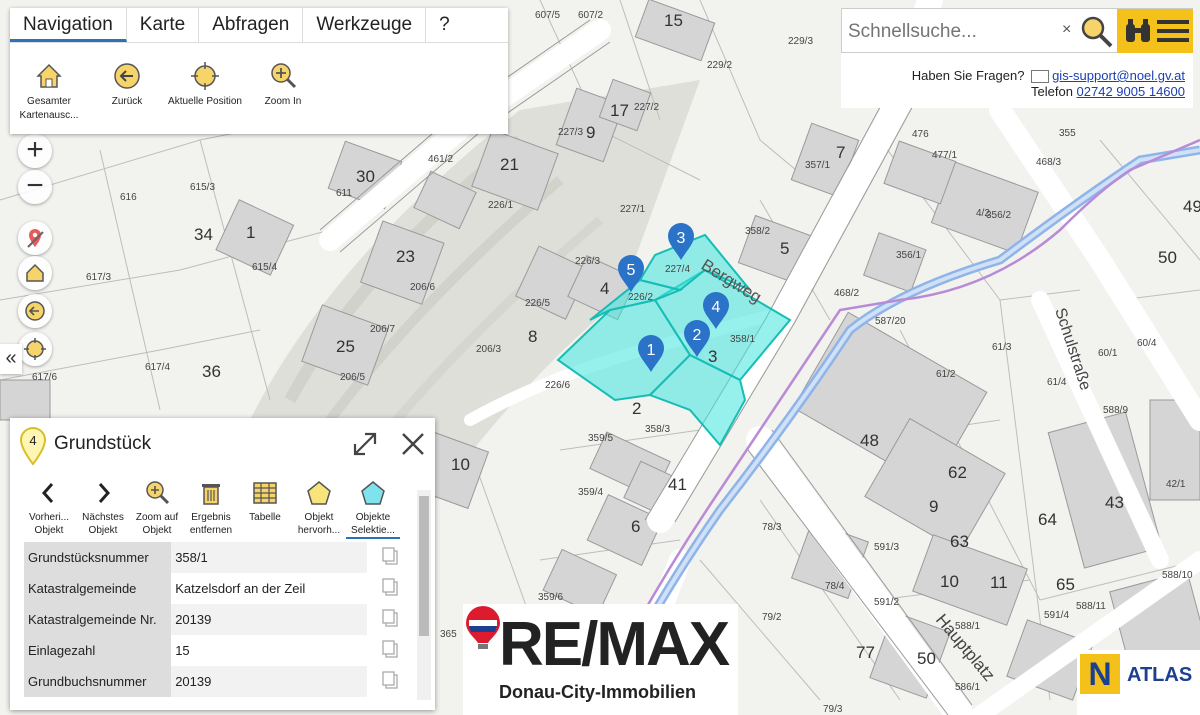 Image resolution: width=1200 pixels, height=715 pixels. What do you see at coordinates (217, 681) in the screenshot?
I see `attribute-row: Grundbuchsnummer 20139` at bounding box center [217, 681].